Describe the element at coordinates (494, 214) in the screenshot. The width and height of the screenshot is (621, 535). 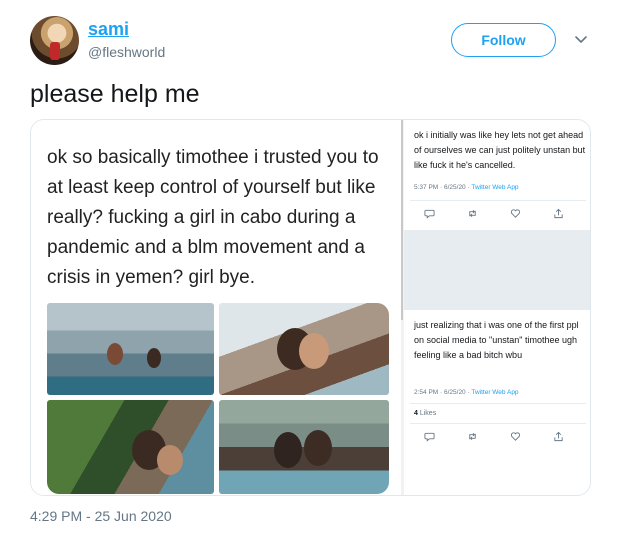
I see `screenshot-tweet-1-actions` at that location.